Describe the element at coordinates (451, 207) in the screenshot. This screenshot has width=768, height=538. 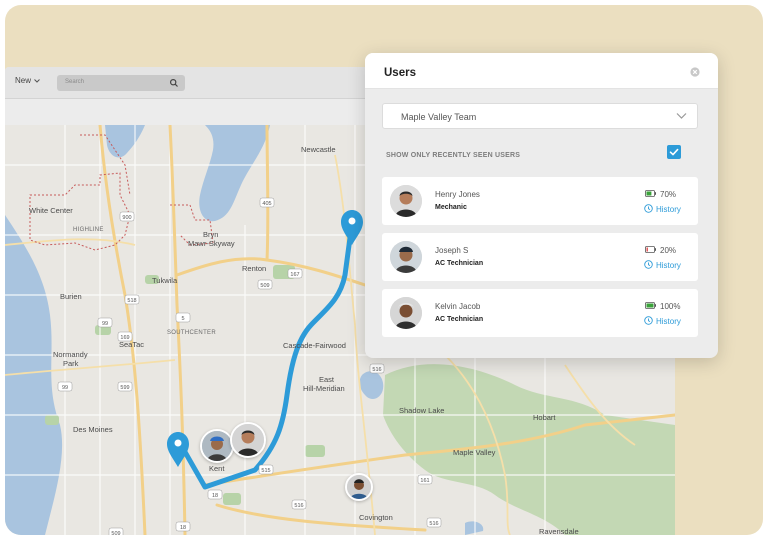
I see `user-role: Mechanic` at that location.